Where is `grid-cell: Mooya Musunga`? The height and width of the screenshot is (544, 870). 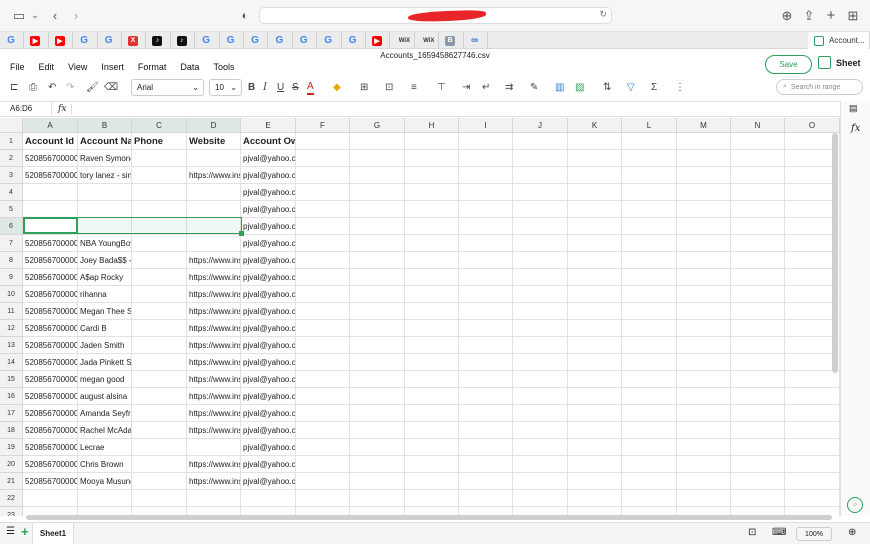 grid-cell: Mooya Musunga is located at coordinates (105, 481).